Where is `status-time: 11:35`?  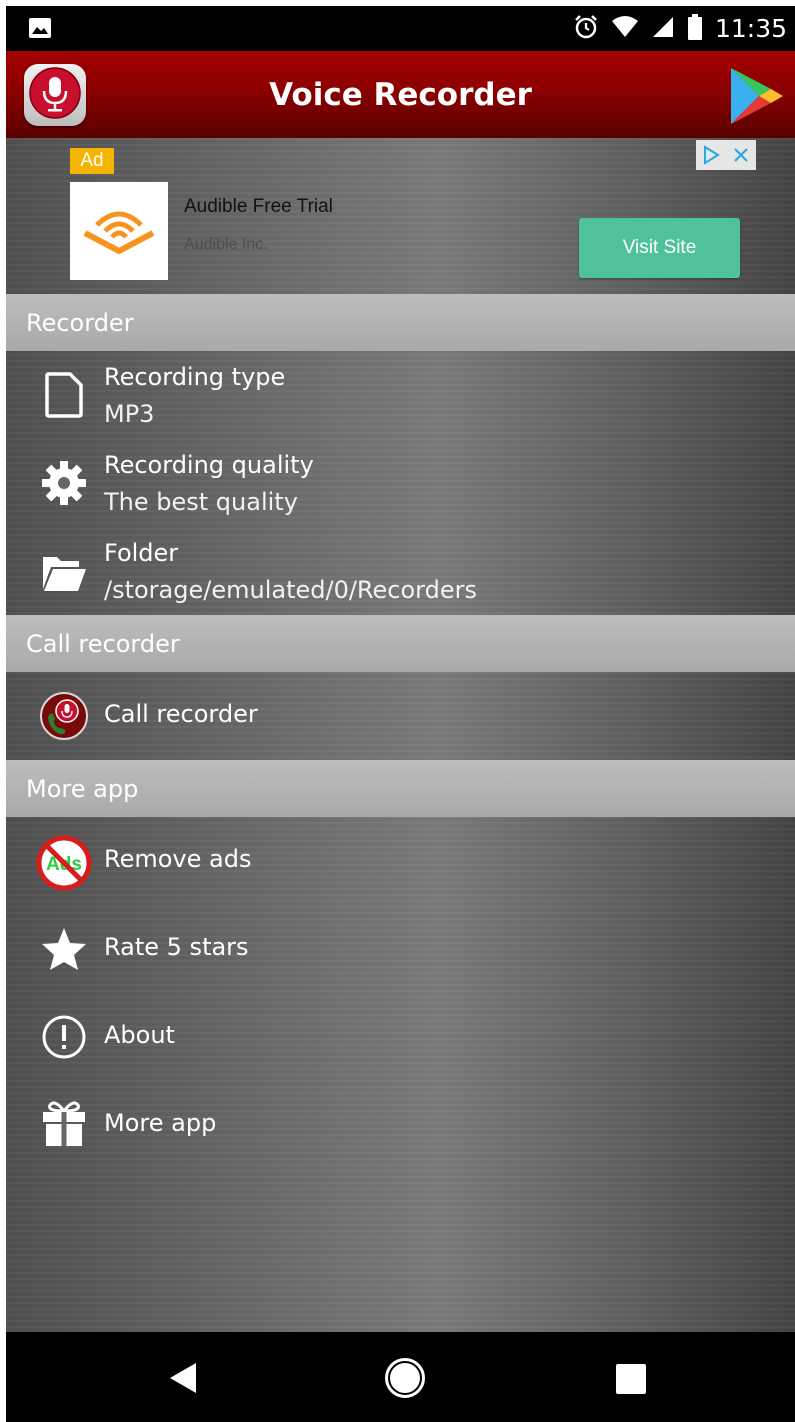
status-time: 11:35 is located at coordinates (750, 28).